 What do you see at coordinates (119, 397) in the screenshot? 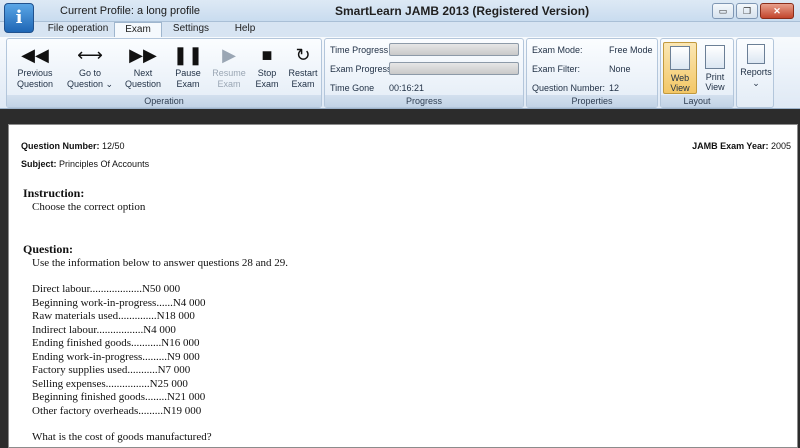
I see `list-item: Beginning finished goods........N21 000` at bounding box center [119, 397].